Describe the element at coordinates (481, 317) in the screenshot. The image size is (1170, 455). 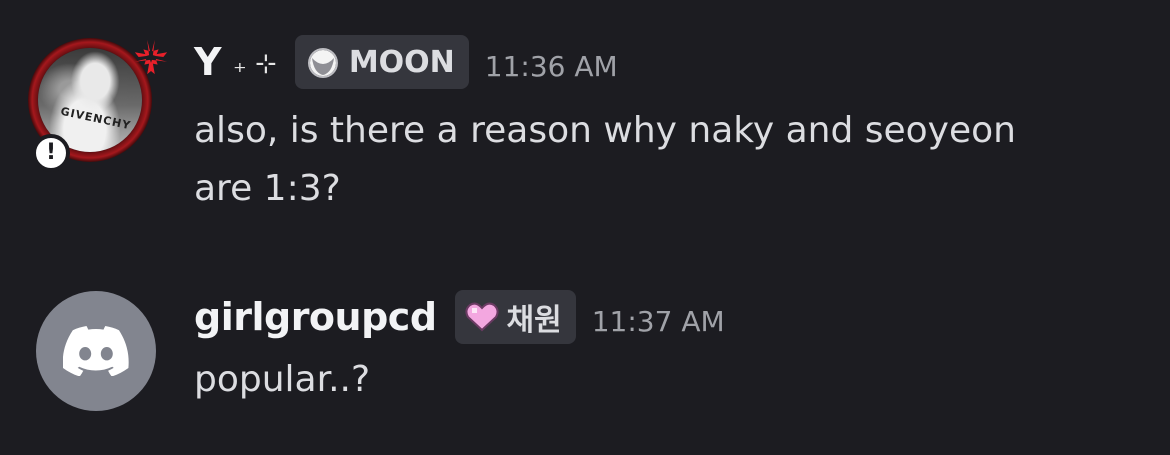
I see `pink-heart-icon` at that location.